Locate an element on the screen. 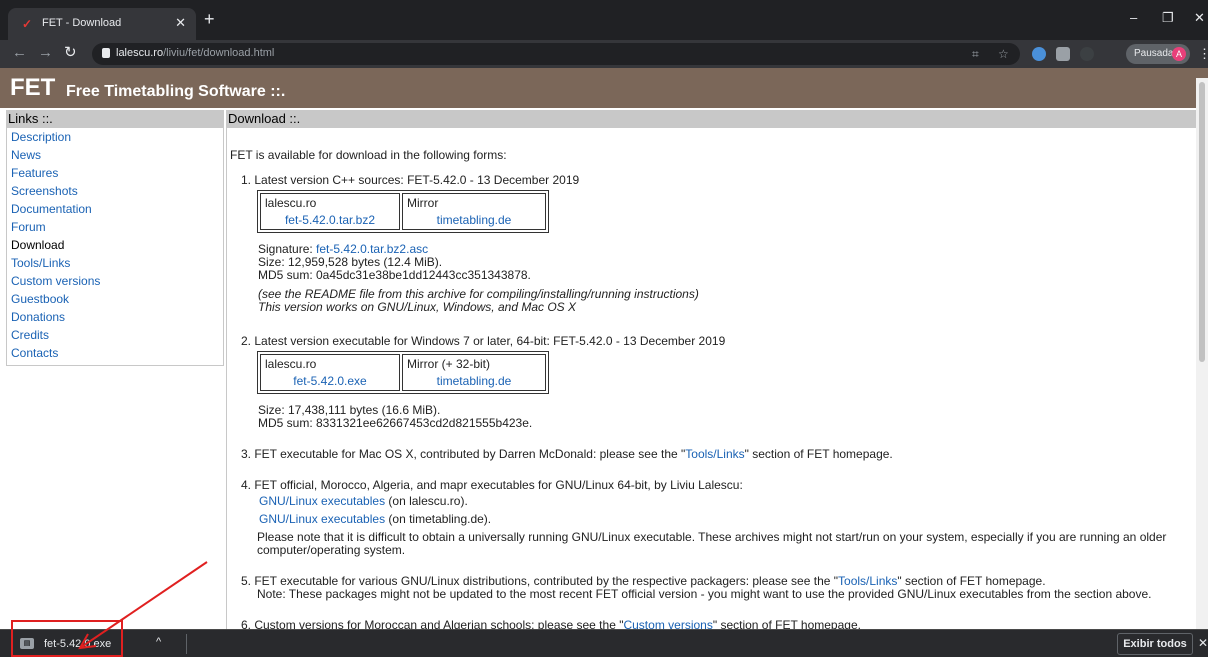  item2-primary-link: fet-5.42.0.exe is located at coordinates (330, 381).